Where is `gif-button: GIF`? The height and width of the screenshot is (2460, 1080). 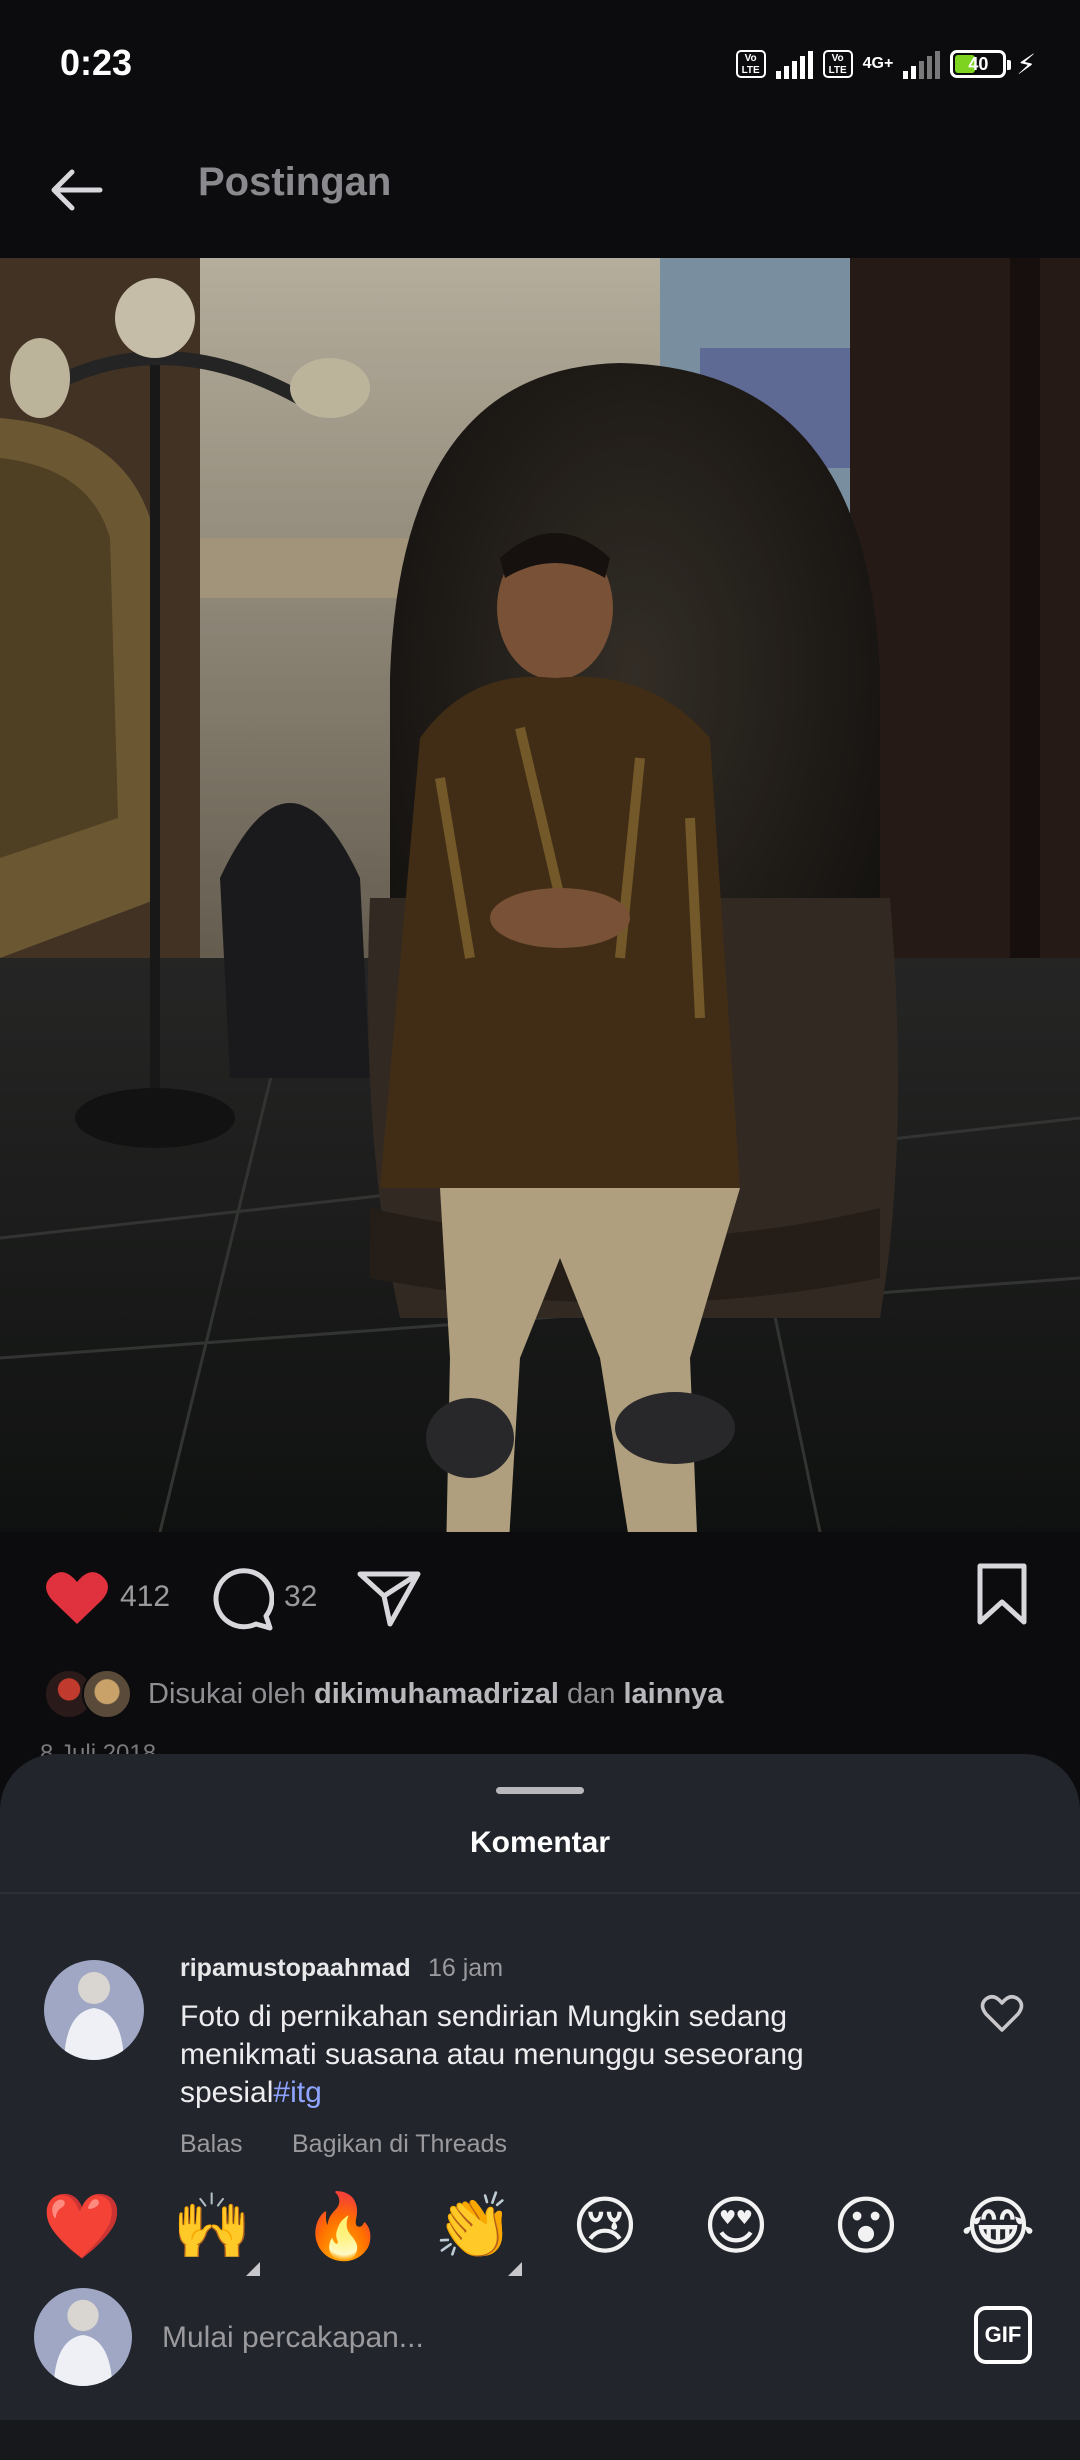 gif-button: GIF is located at coordinates (1003, 2335).